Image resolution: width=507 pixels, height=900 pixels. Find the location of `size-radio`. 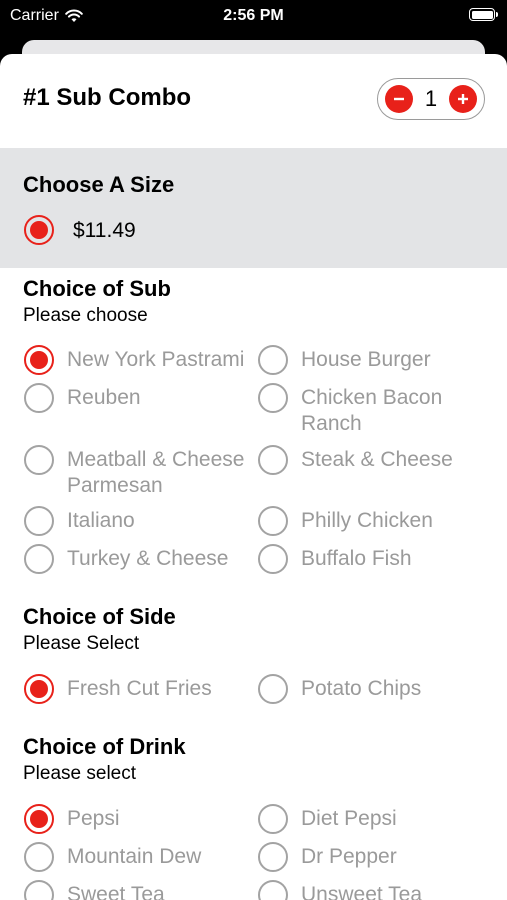

size-radio is located at coordinates (39, 230).